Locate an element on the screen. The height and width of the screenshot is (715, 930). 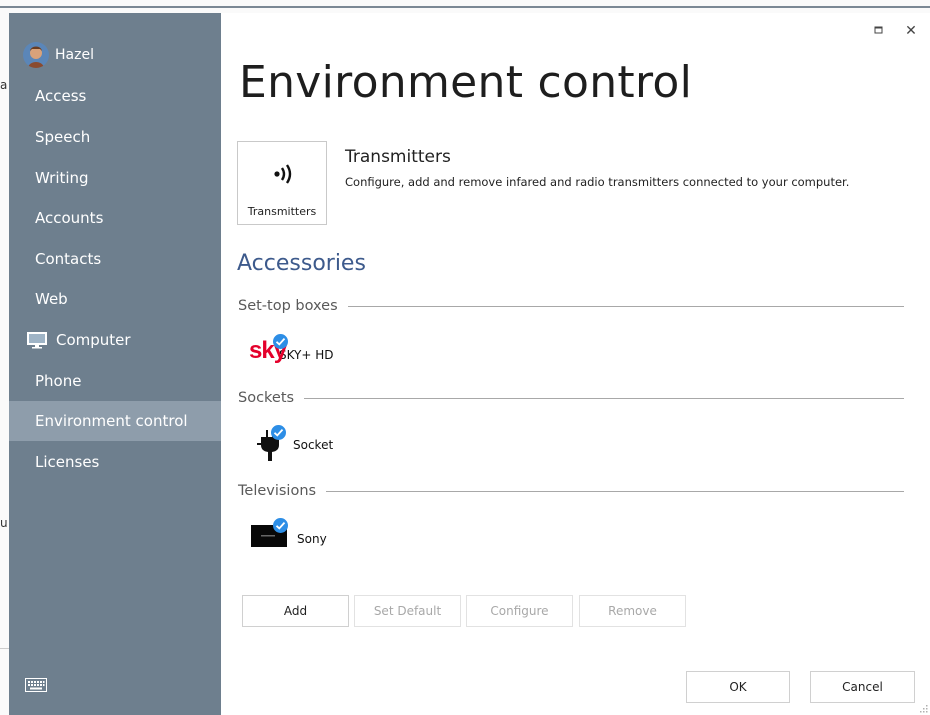
sidebar-item-label: Speech is located at coordinates (63, 137).